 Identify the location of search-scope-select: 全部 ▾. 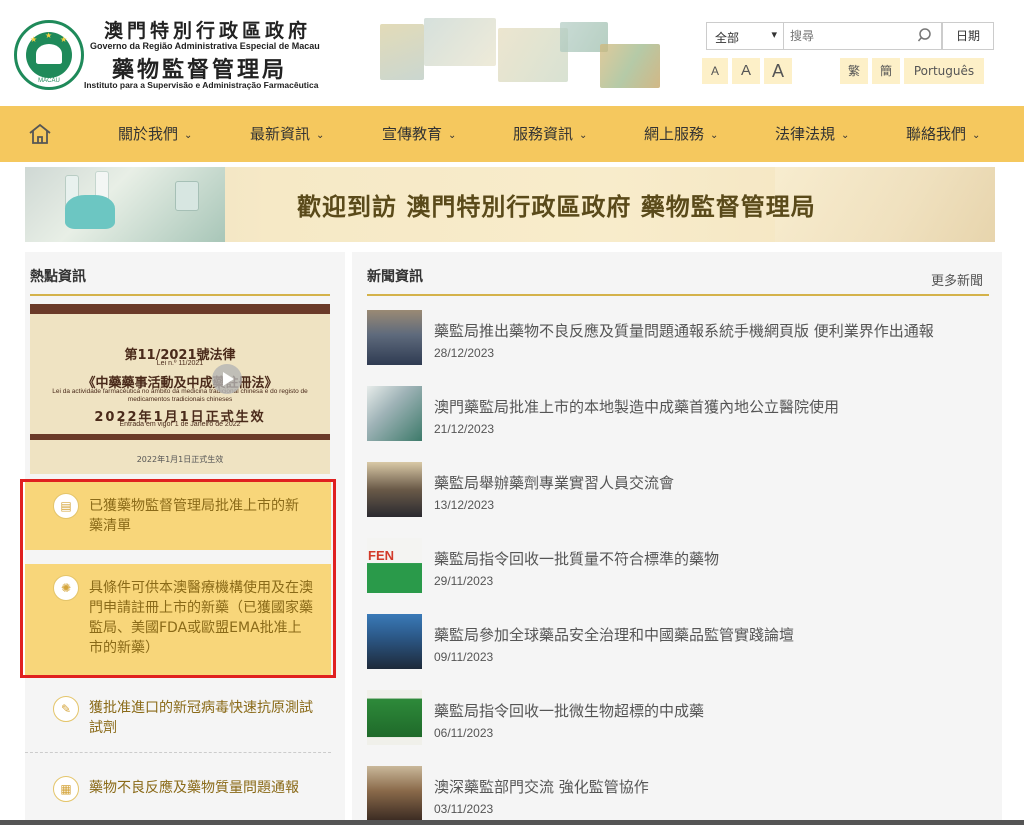
(745, 36).